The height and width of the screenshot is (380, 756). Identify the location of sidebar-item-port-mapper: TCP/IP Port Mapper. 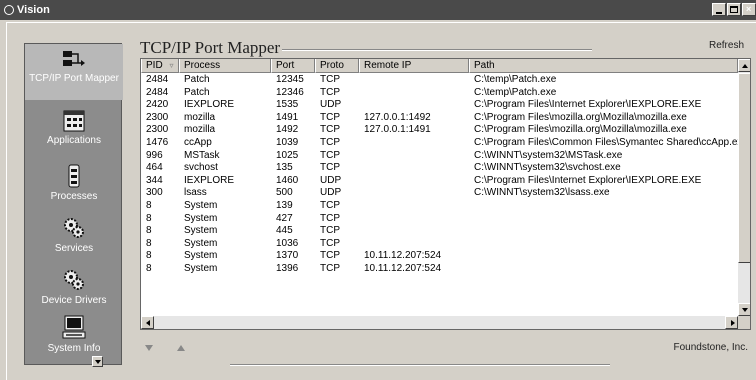
(74, 72).